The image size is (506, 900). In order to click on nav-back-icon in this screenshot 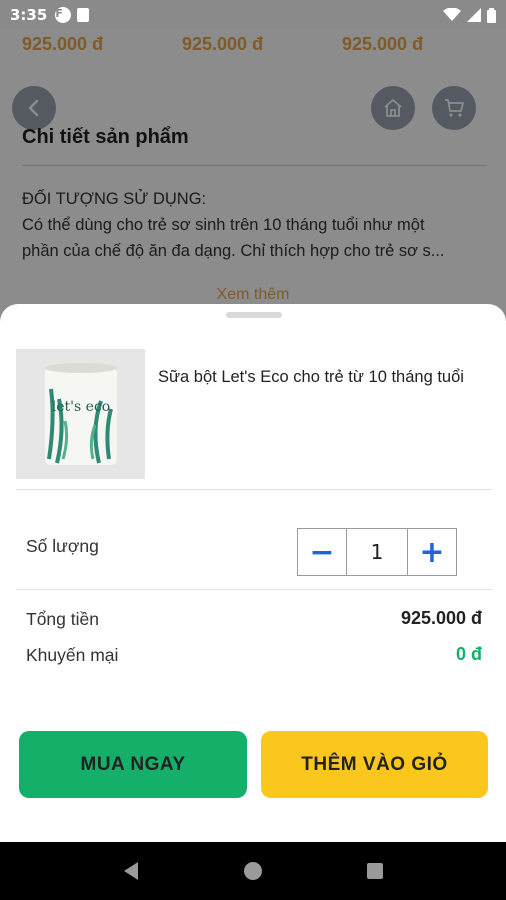, I will do `click(131, 871)`.